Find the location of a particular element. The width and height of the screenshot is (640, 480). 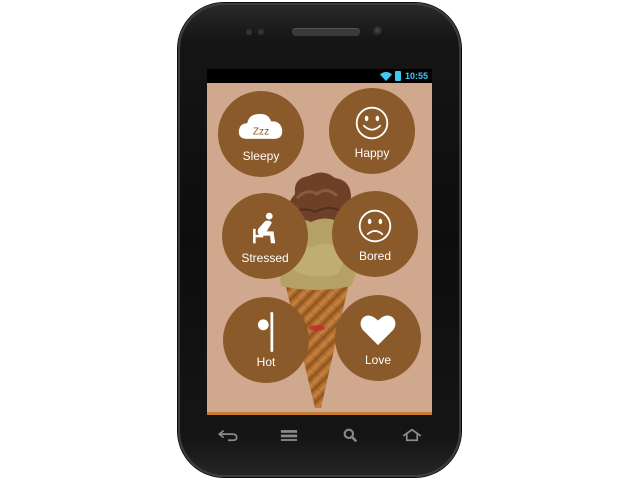

smiley-face-icon is located at coordinates (372, 123).